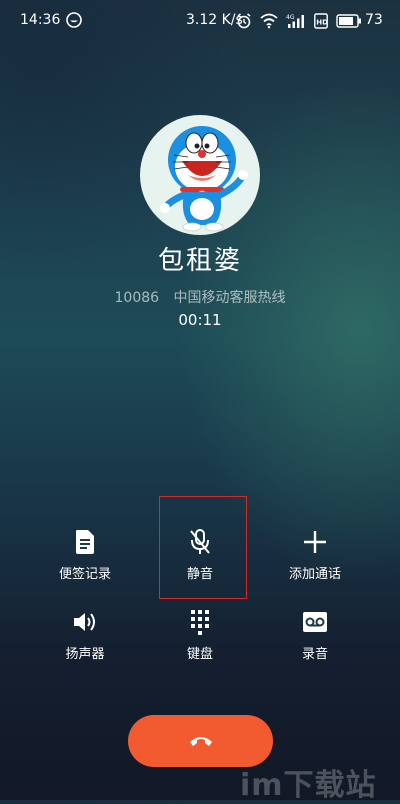  I want to click on add-call-button: 添加通话, so click(315, 557).